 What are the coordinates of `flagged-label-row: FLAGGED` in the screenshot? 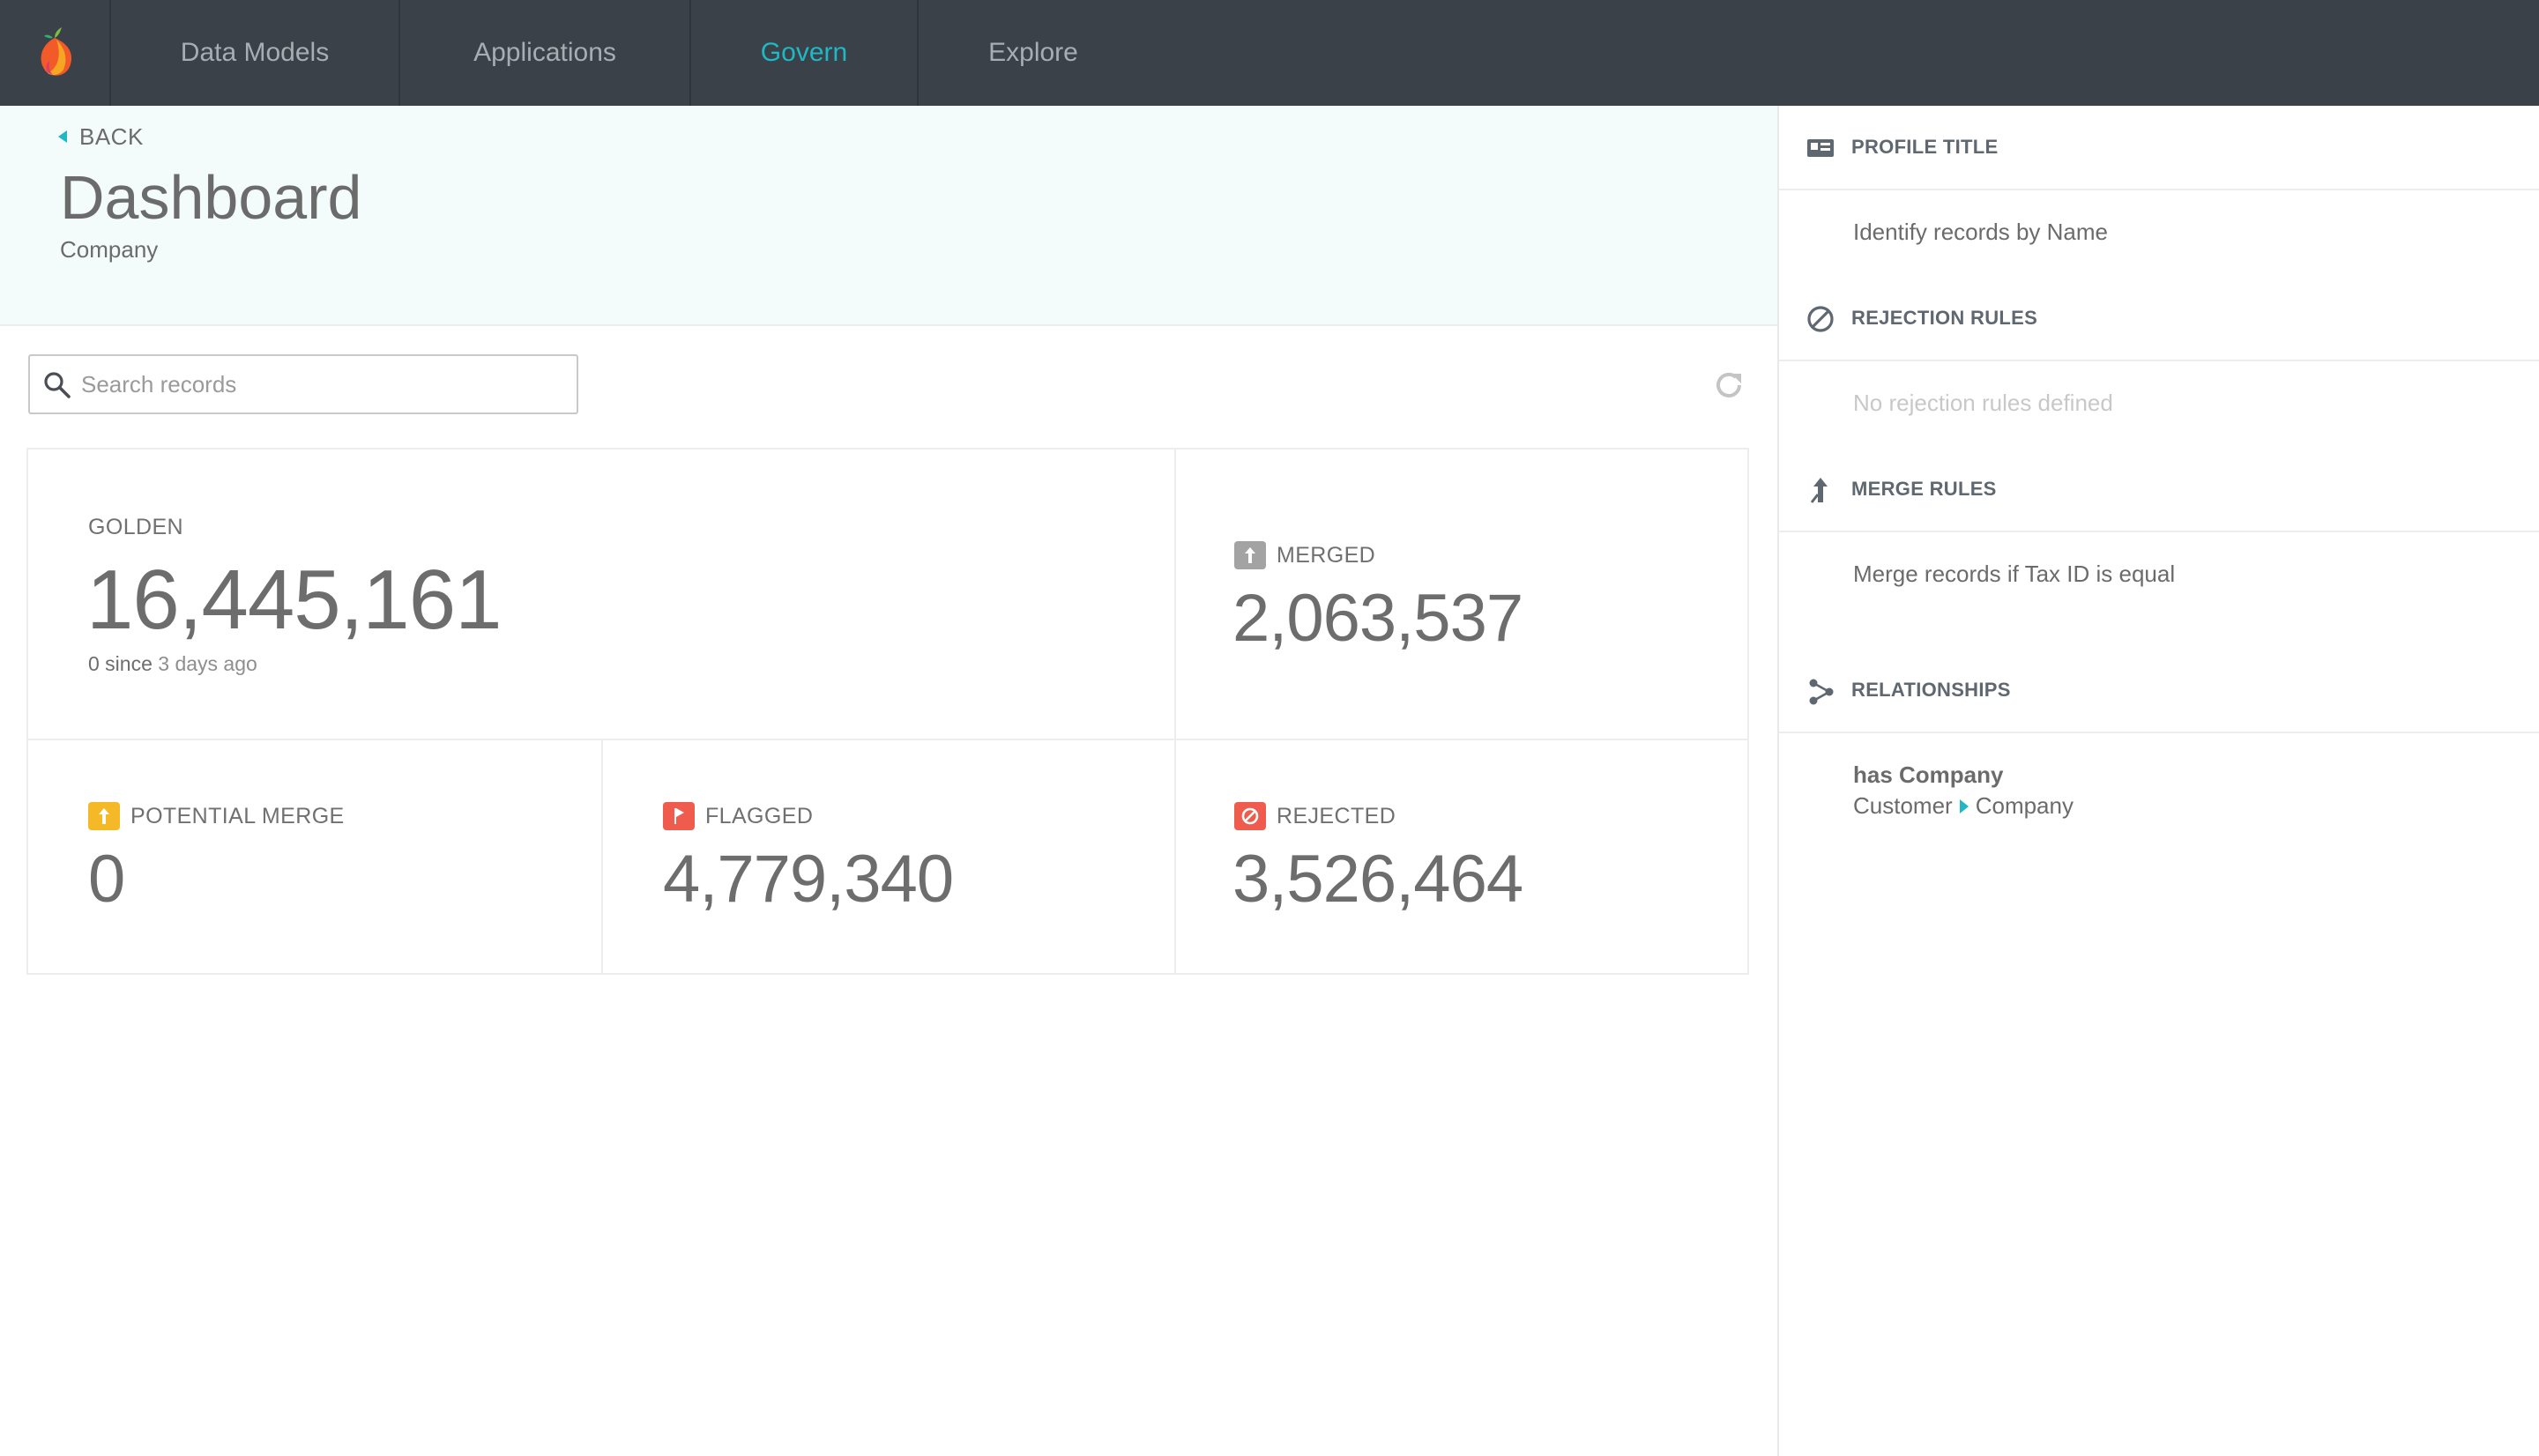 It's located at (738, 816).